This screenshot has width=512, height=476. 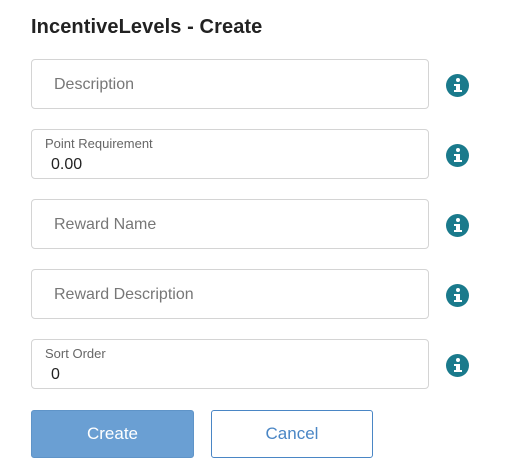 What do you see at coordinates (112, 434) in the screenshot?
I see `create-button: Create` at bounding box center [112, 434].